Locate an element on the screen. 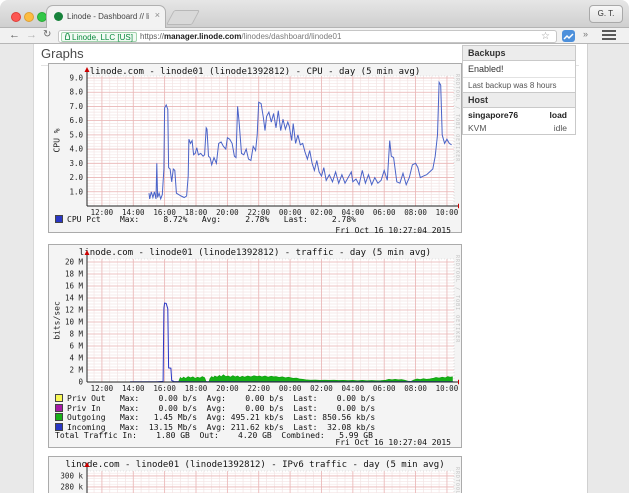 The height and width of the screenshot is (493, 629). url-scheme: https:// is located at coordinates (151, 36).